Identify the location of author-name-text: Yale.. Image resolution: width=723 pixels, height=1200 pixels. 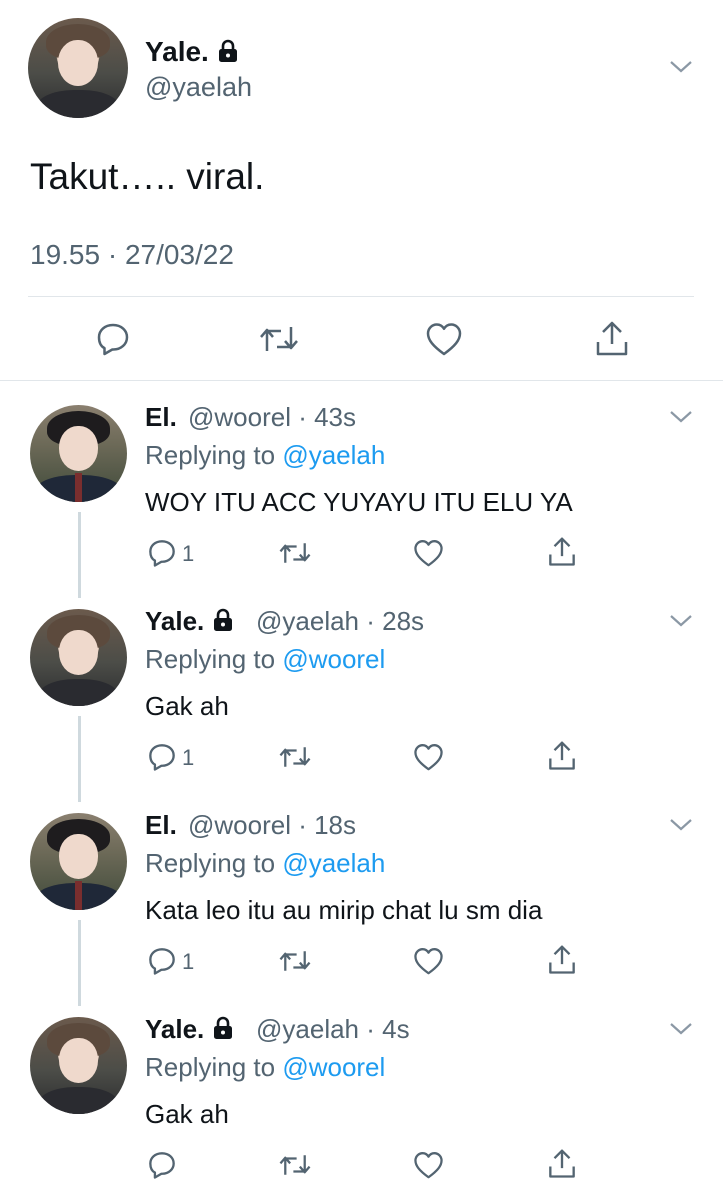
(177, 51).